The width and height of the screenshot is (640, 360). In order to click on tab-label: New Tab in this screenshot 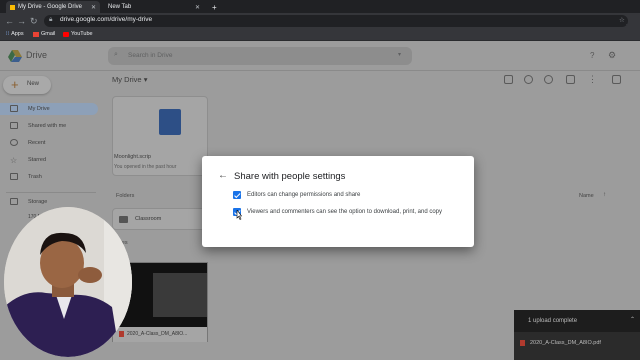, I will do `click(120, 7)`.